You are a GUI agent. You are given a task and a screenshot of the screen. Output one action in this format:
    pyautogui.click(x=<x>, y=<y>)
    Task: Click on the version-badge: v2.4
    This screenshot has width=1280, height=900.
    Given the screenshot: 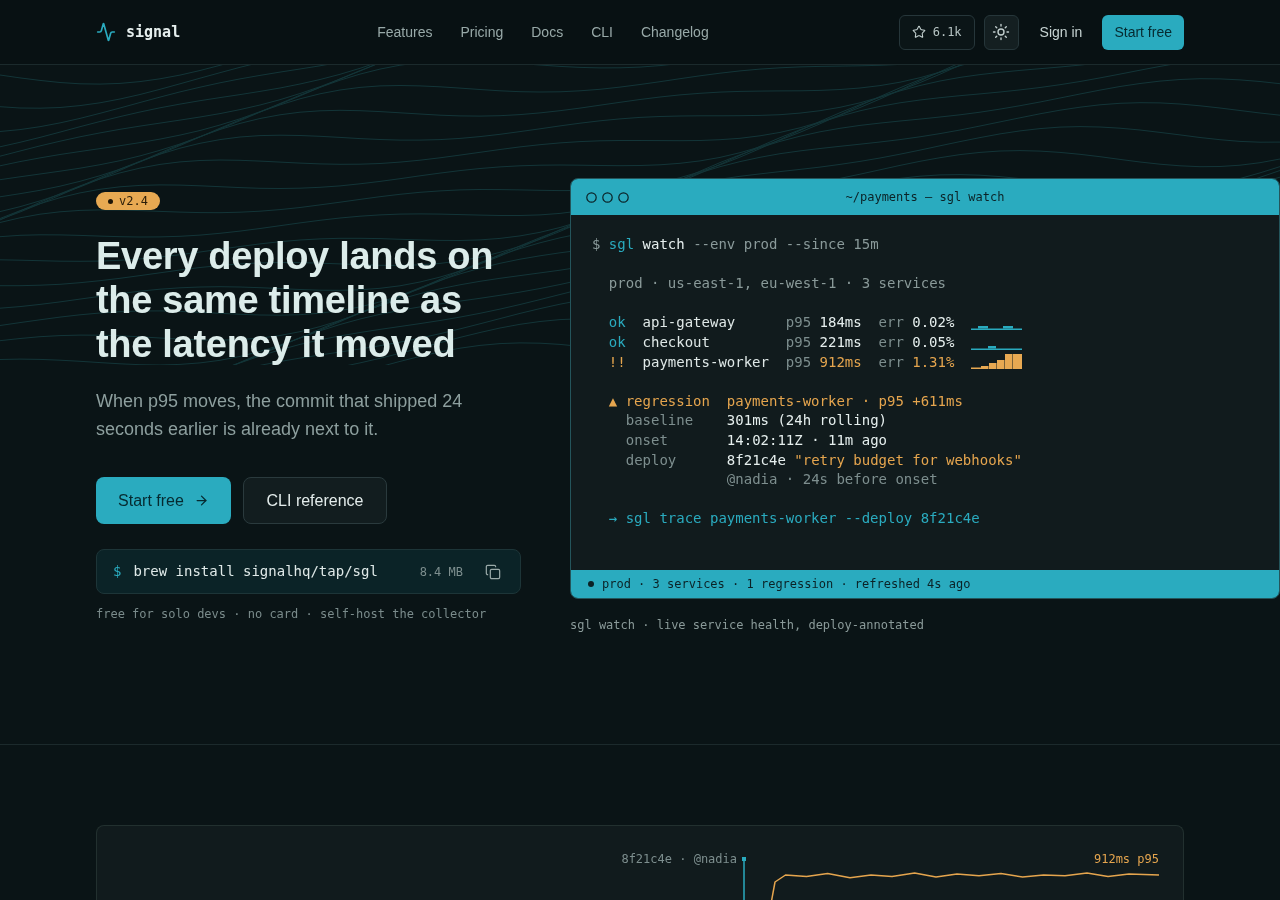 What is the action you would take?
    pyautogui.click(x=128, y=201)
    